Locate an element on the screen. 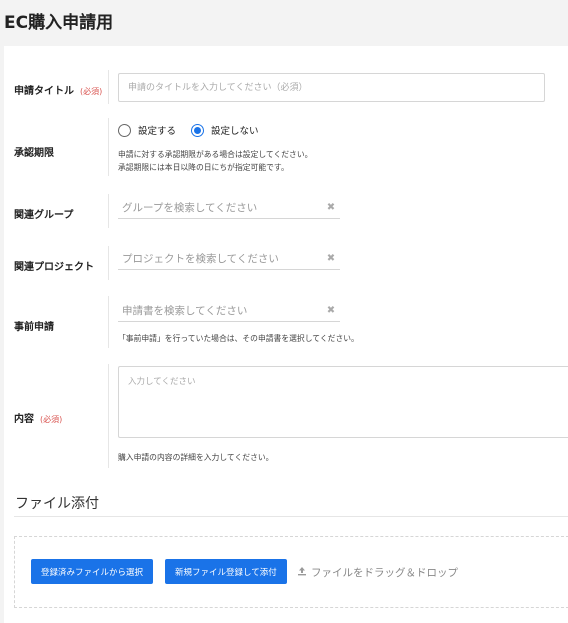 The width and height of the screenshot is (568, 623). radio-checked-icon is located at coordinates (198, 130).